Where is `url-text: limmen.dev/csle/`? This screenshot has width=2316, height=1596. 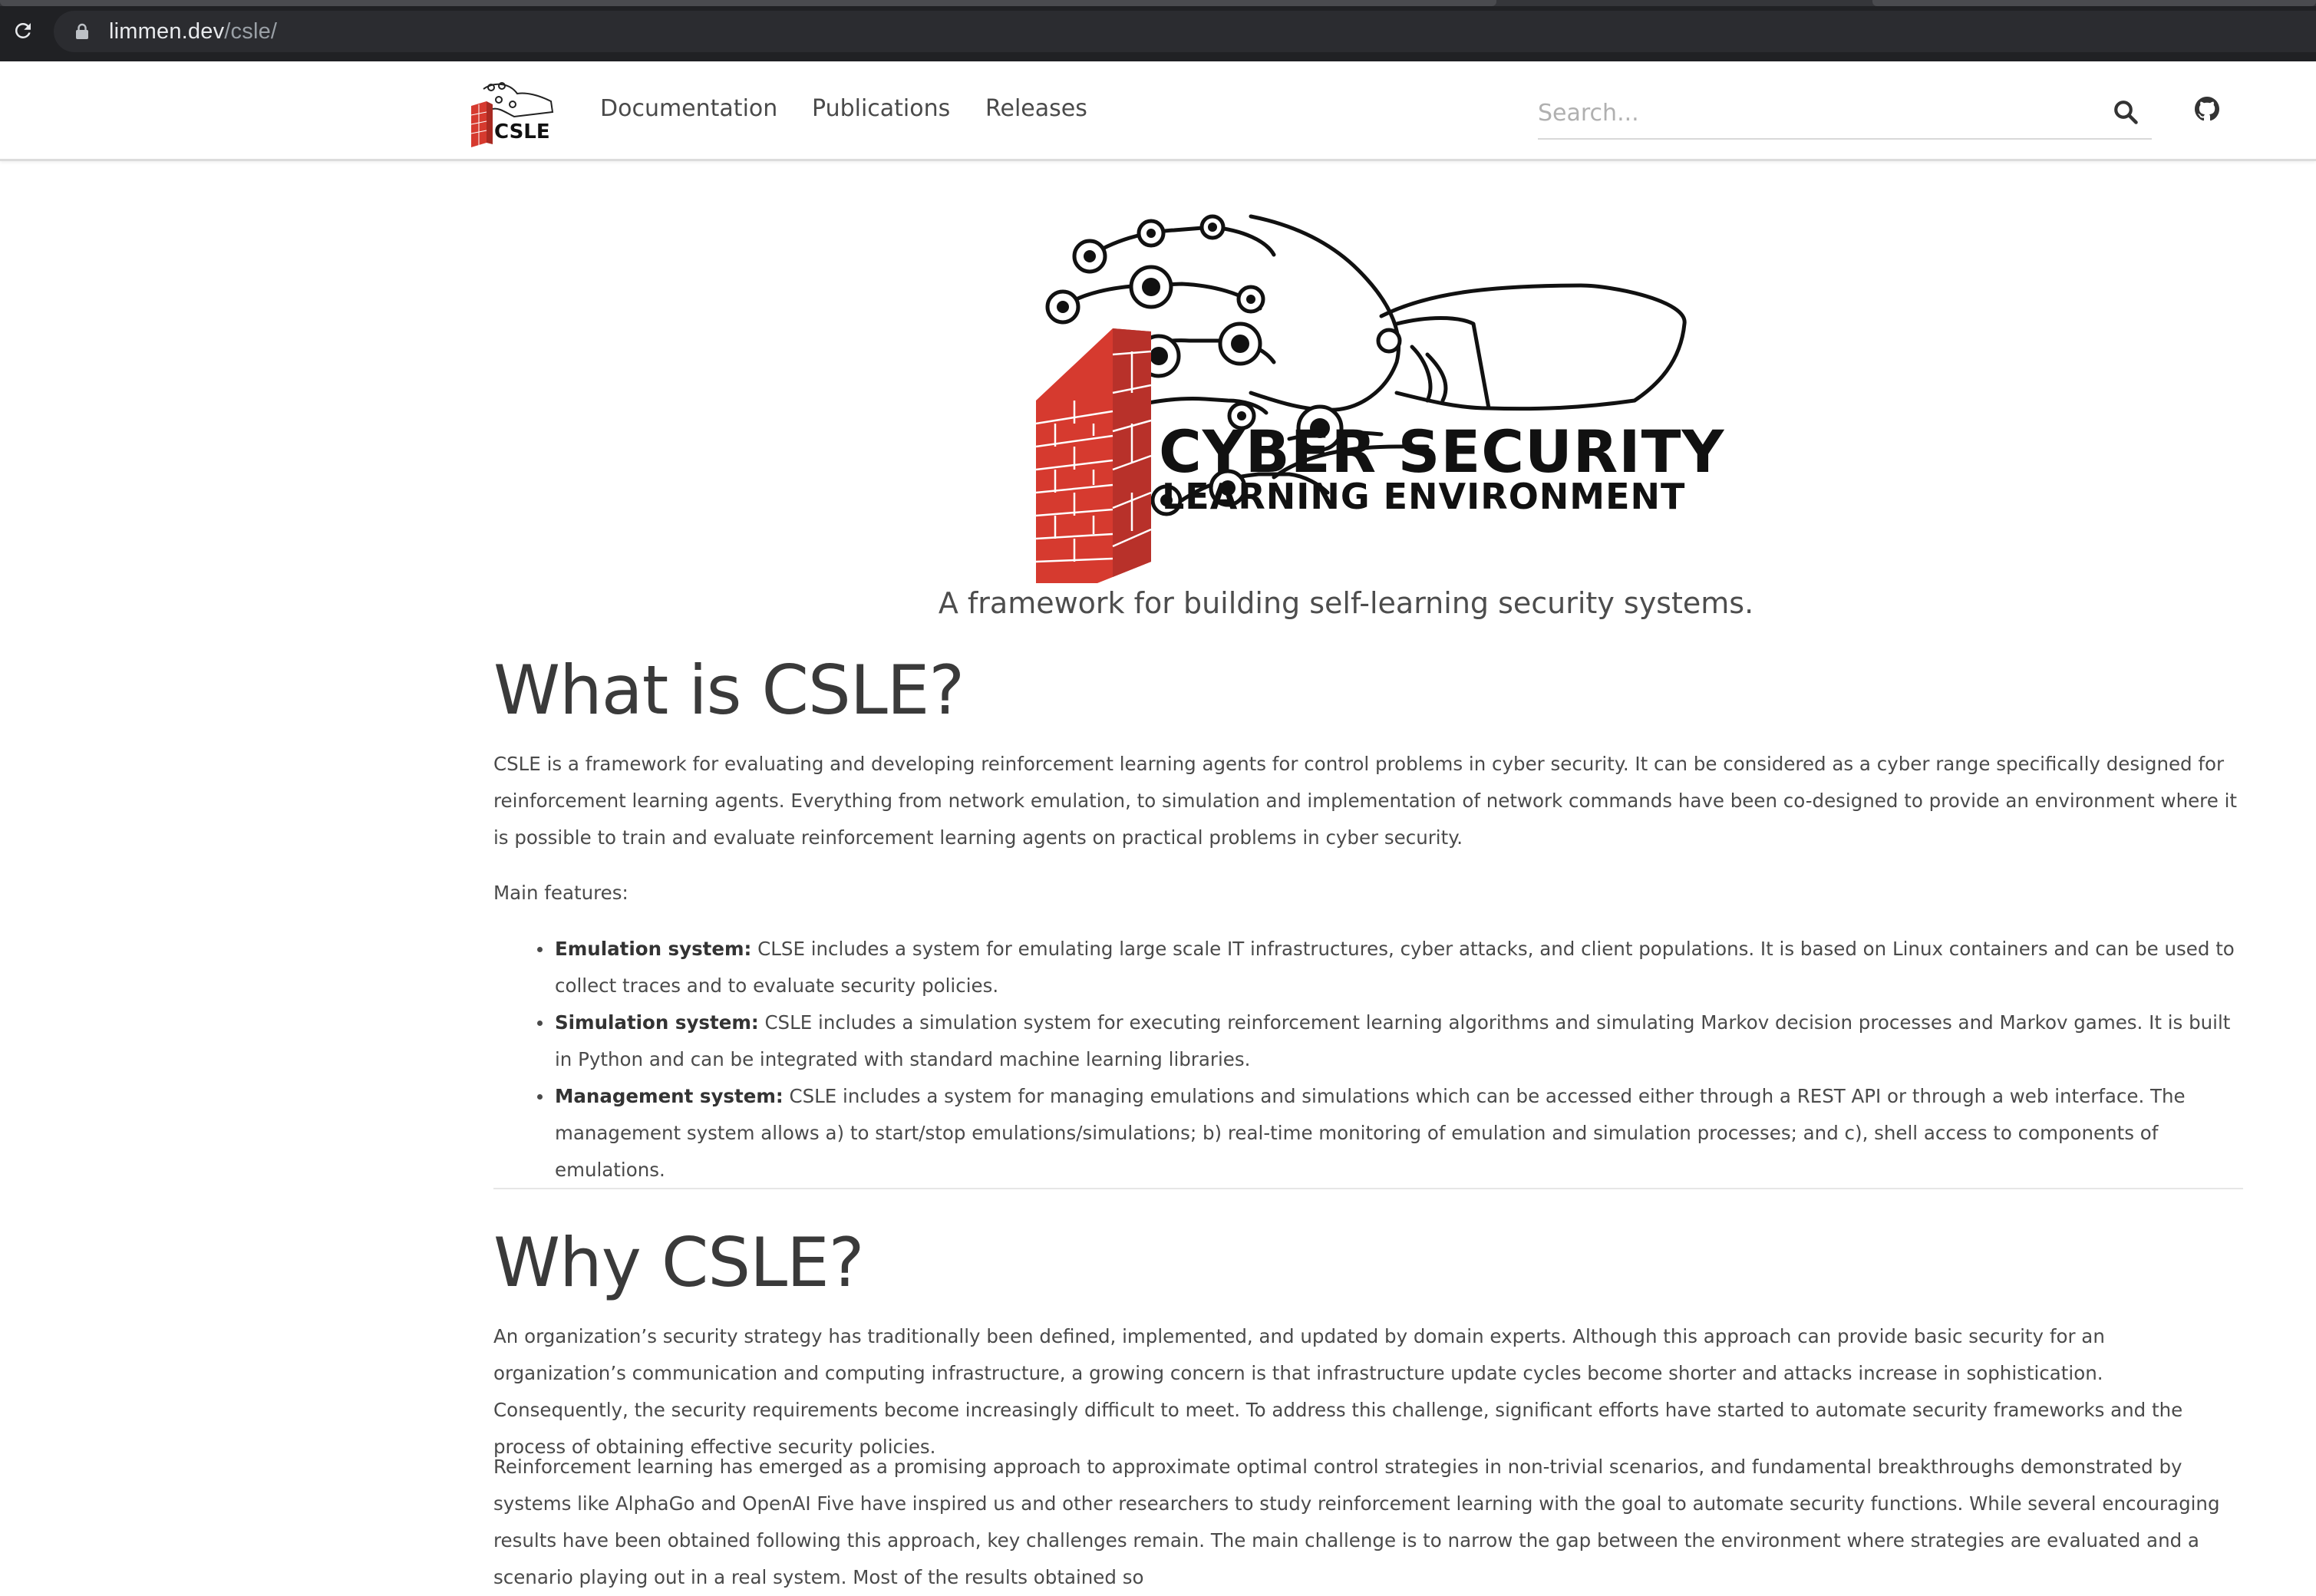 url-text: limmen.dev/csle/ is located at coordinates (193, 32).